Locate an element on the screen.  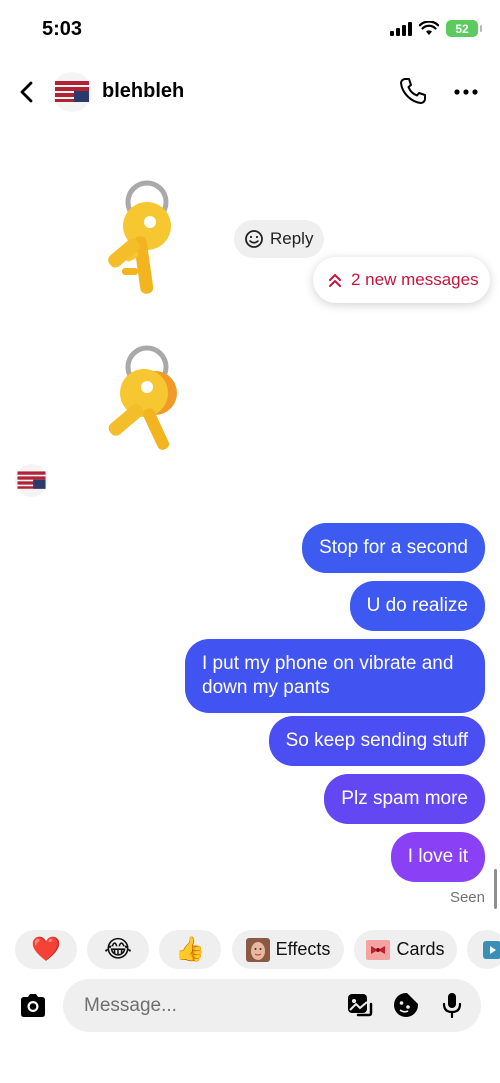
new-messages-pill: 2 new messages is located at coordinates (401, 280).